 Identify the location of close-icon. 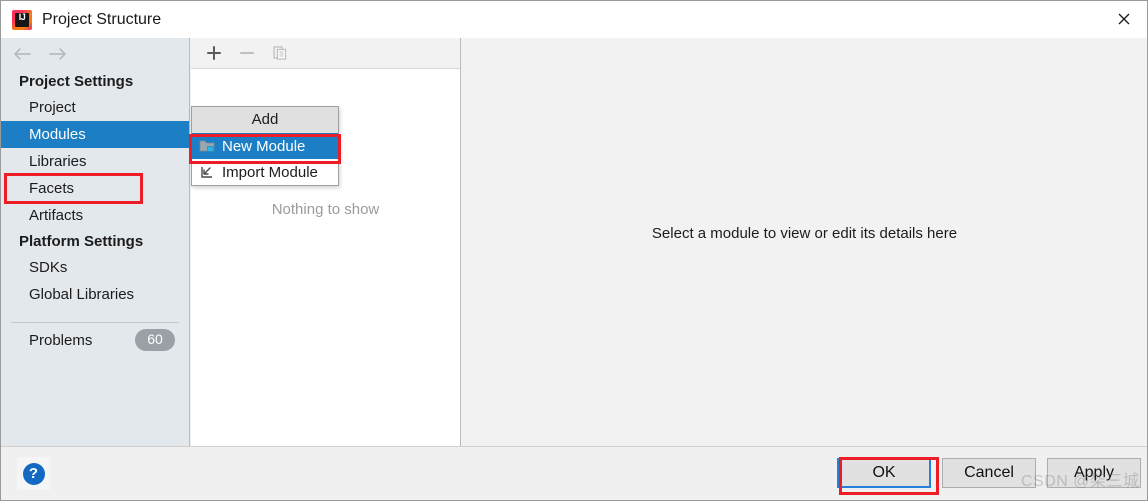
(1124, 19).